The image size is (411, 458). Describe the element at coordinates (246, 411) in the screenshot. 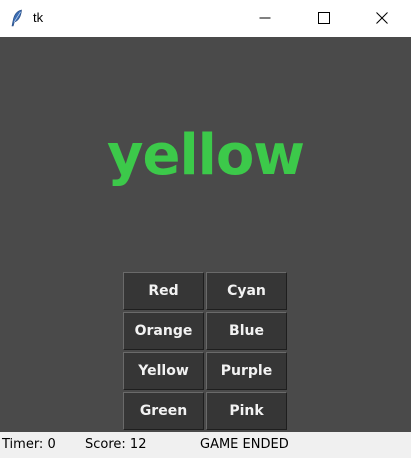

I see `pink-button: Pink` at that location.